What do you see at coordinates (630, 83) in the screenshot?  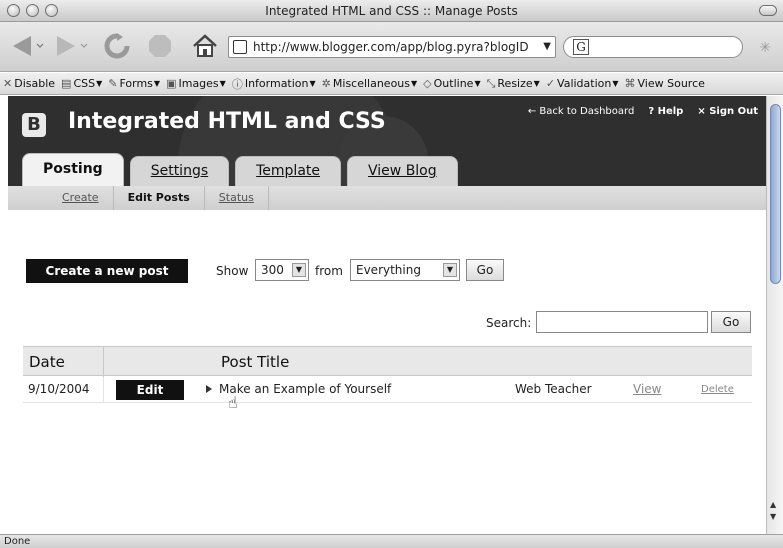 I see `view-source-icon: ⌘` at bounding box center [630, 83].